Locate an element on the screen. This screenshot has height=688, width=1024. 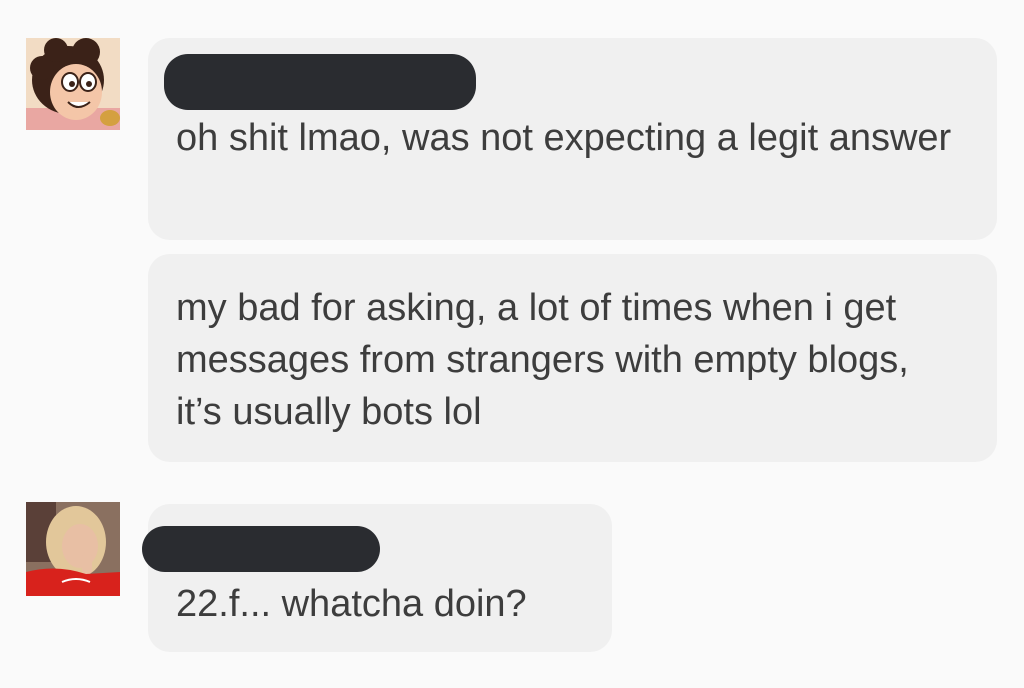
selfie-photo-avatar-icon is located at coordinates (73, 549).